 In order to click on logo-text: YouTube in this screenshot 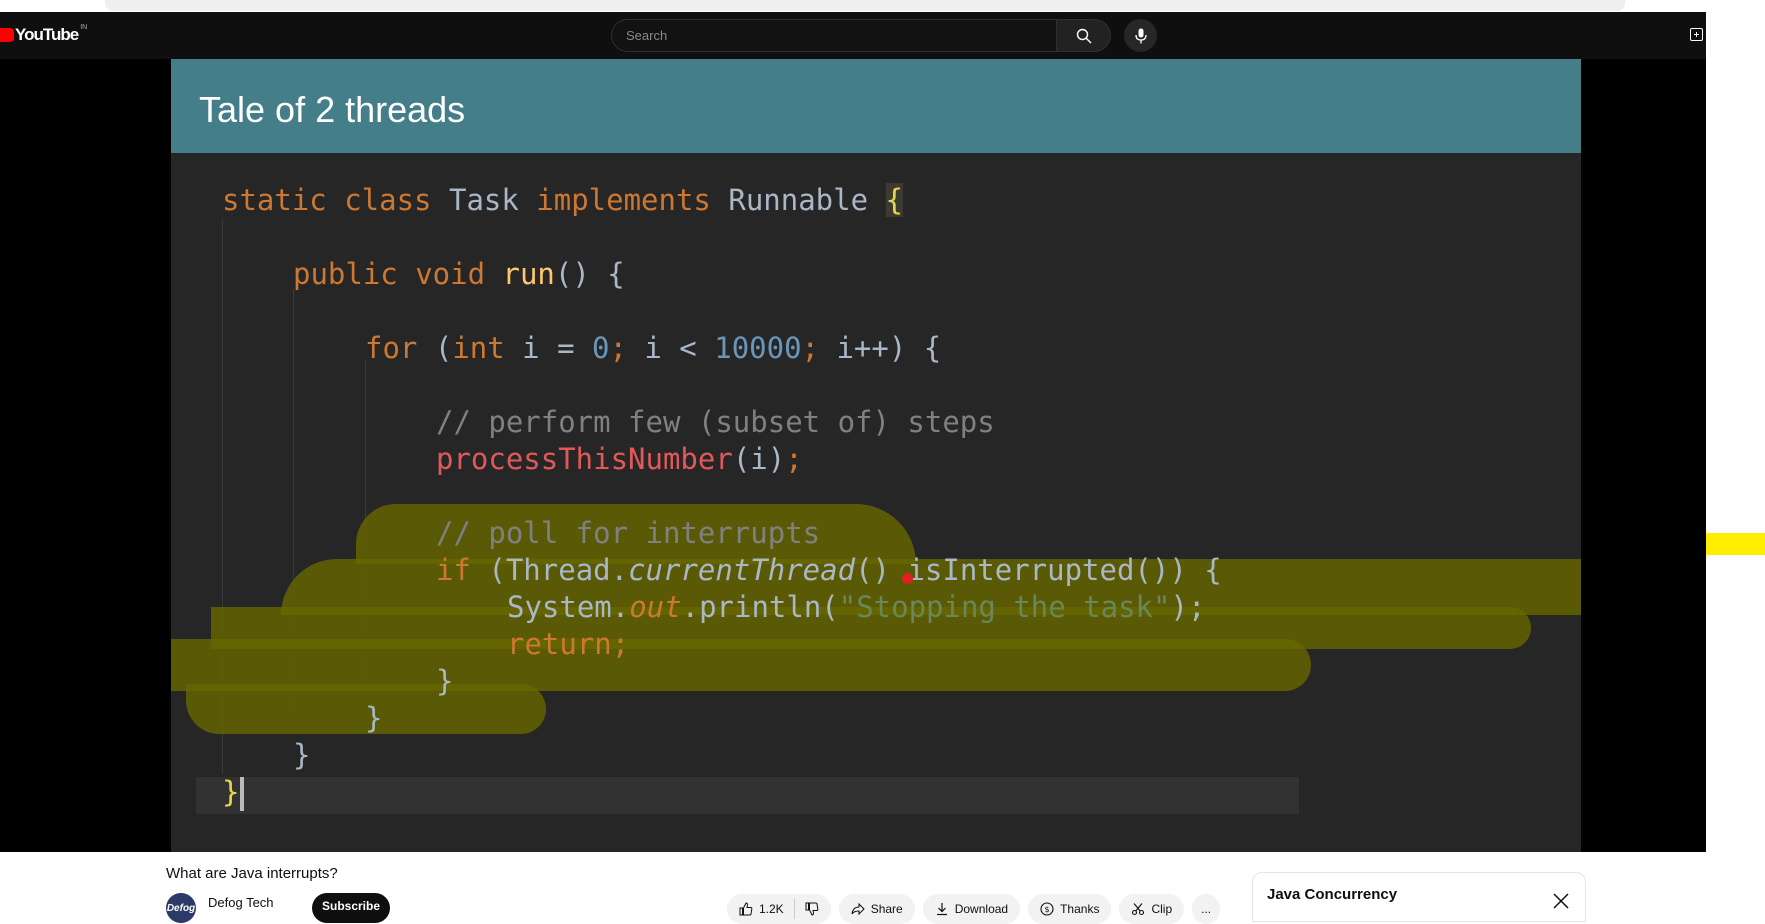, I will do `click(47, 34)`.